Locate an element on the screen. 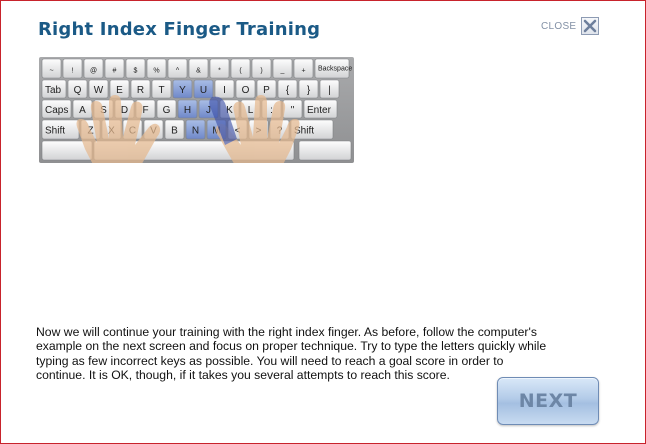  key-label: ) is located at coordinates (261, 71).